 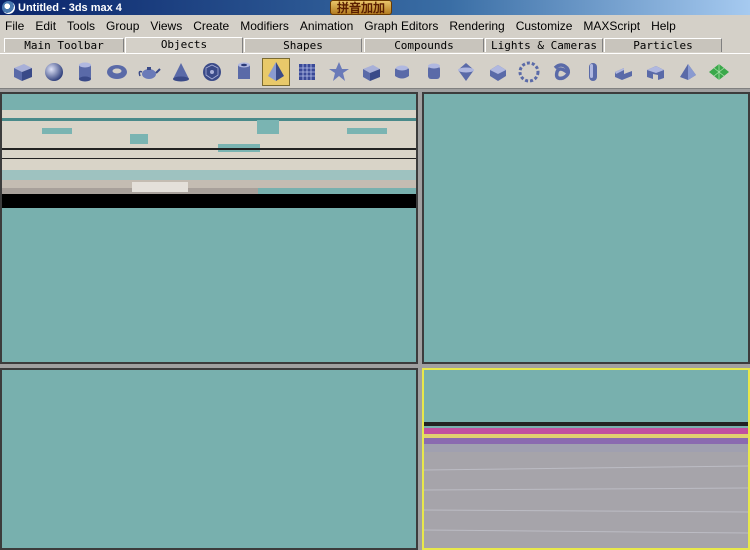 I want to click on menu-help: Help, so click(x=664, y=26).